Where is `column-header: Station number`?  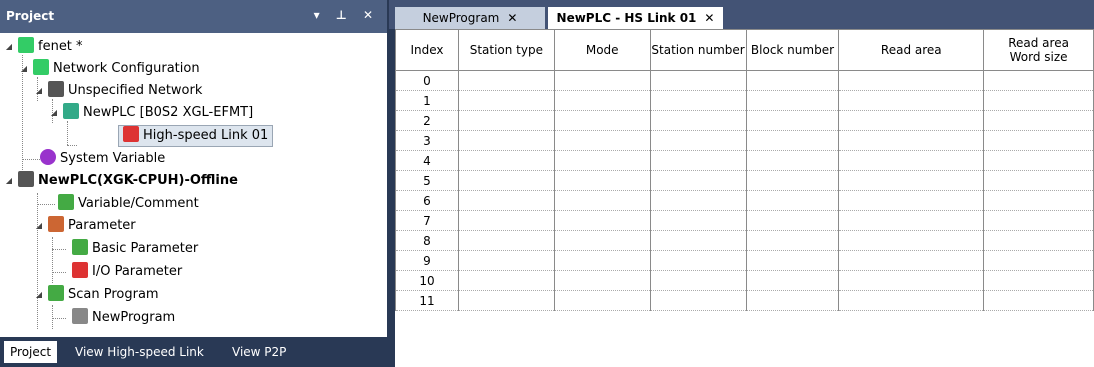
column-header: Station number is located at coordinates (698, 50).